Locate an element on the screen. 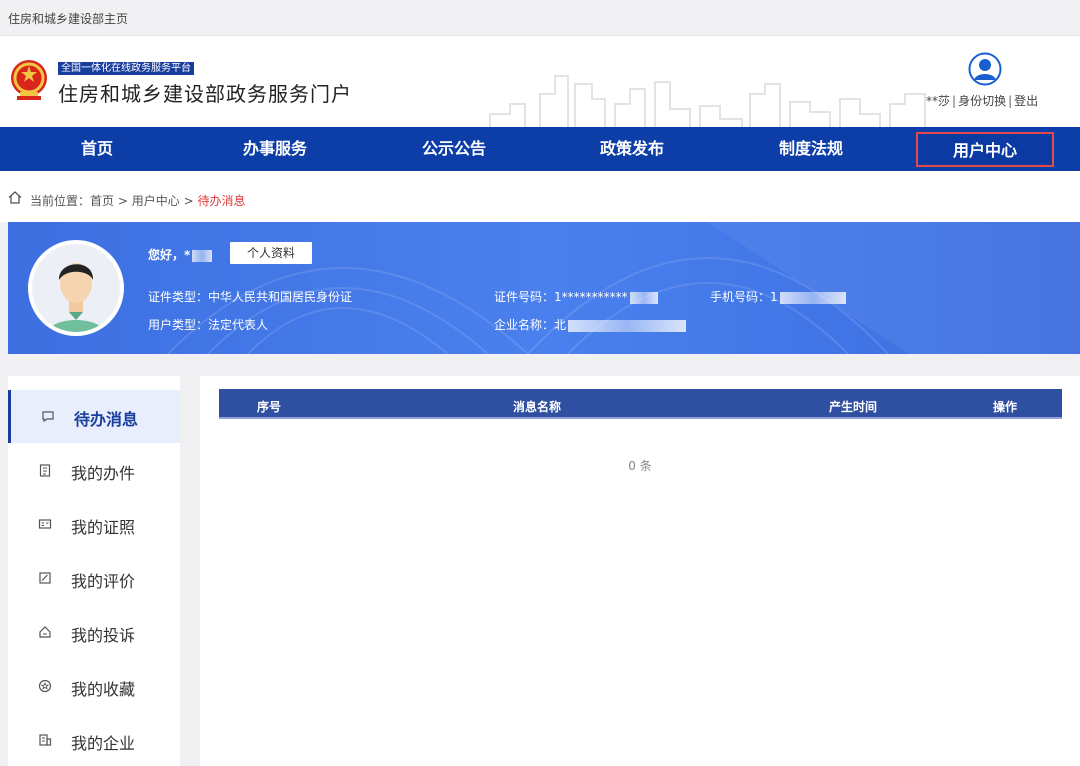 Image resolution: width=1080 pixels, height=766 pixels. messages-table-header: 序号 消息名称 产生时间 操作 is located at coordinates (640, 404).